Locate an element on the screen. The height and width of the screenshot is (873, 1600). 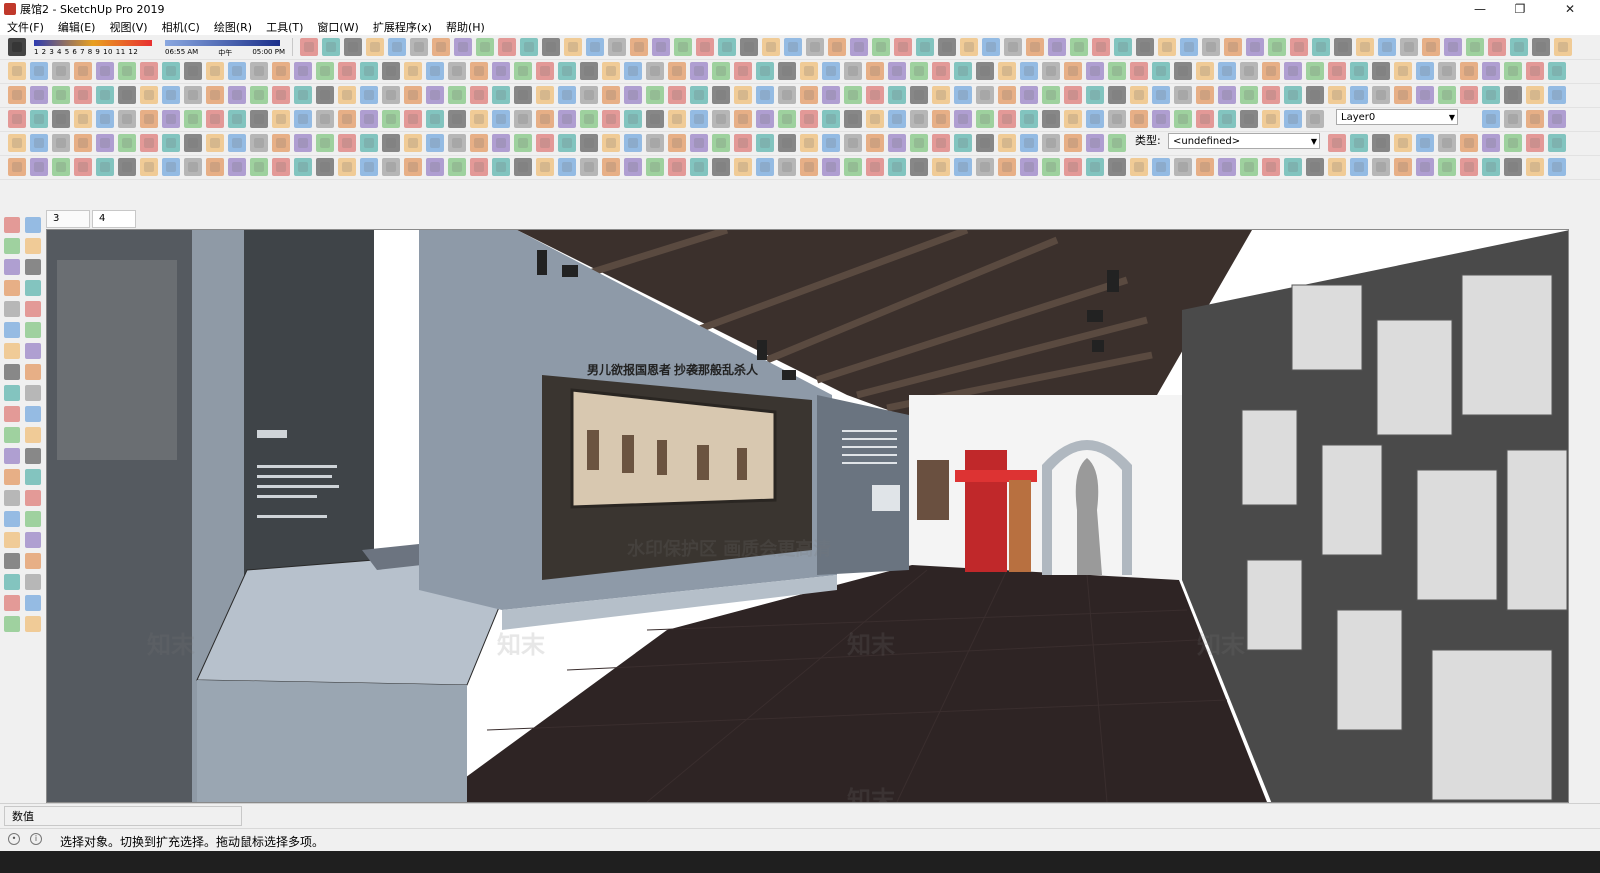
measurements-input is located at coordinates (123, 816).